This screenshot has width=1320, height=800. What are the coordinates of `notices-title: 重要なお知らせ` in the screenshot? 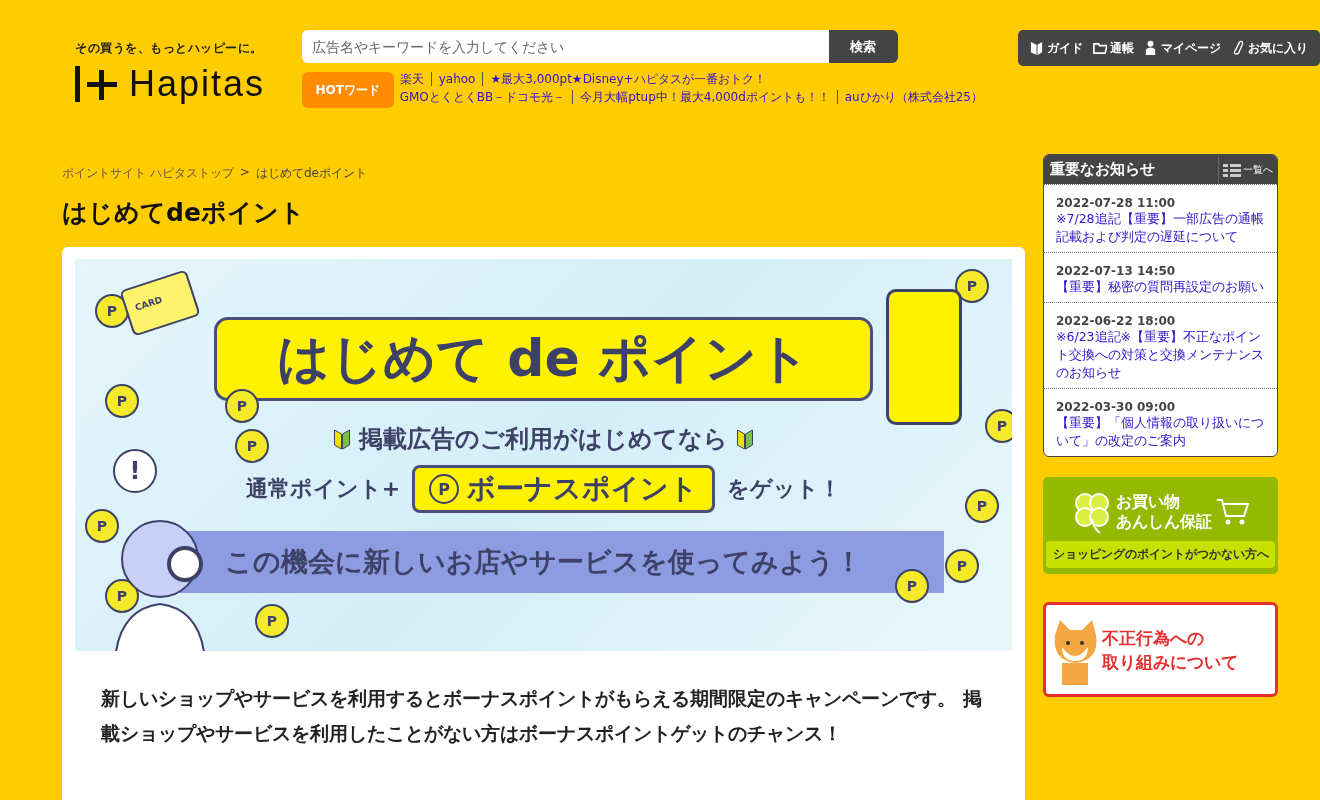 It's located at (1102, 169).